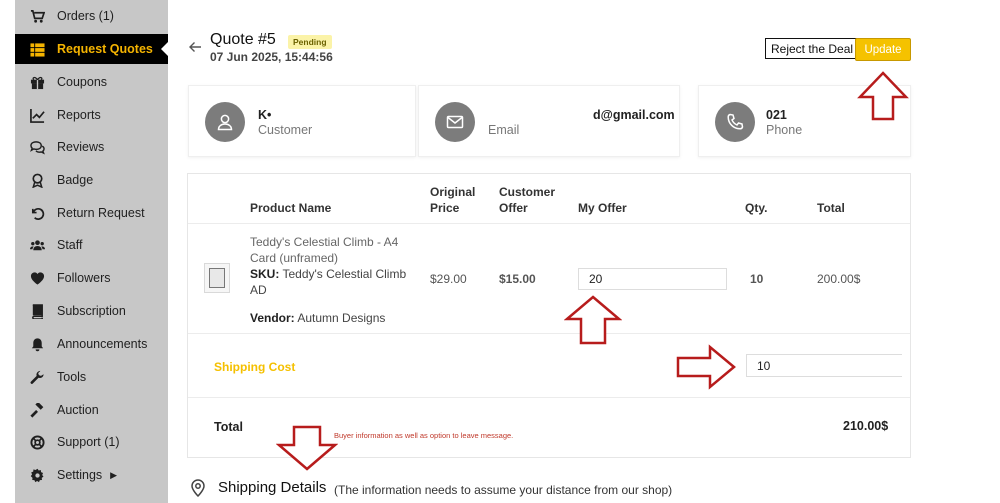 This screenshot has height=503, width=1000. Describe the element at coordinates (784, 130) in the screenshot. I see `customer-phone-label: Phone` at that location.